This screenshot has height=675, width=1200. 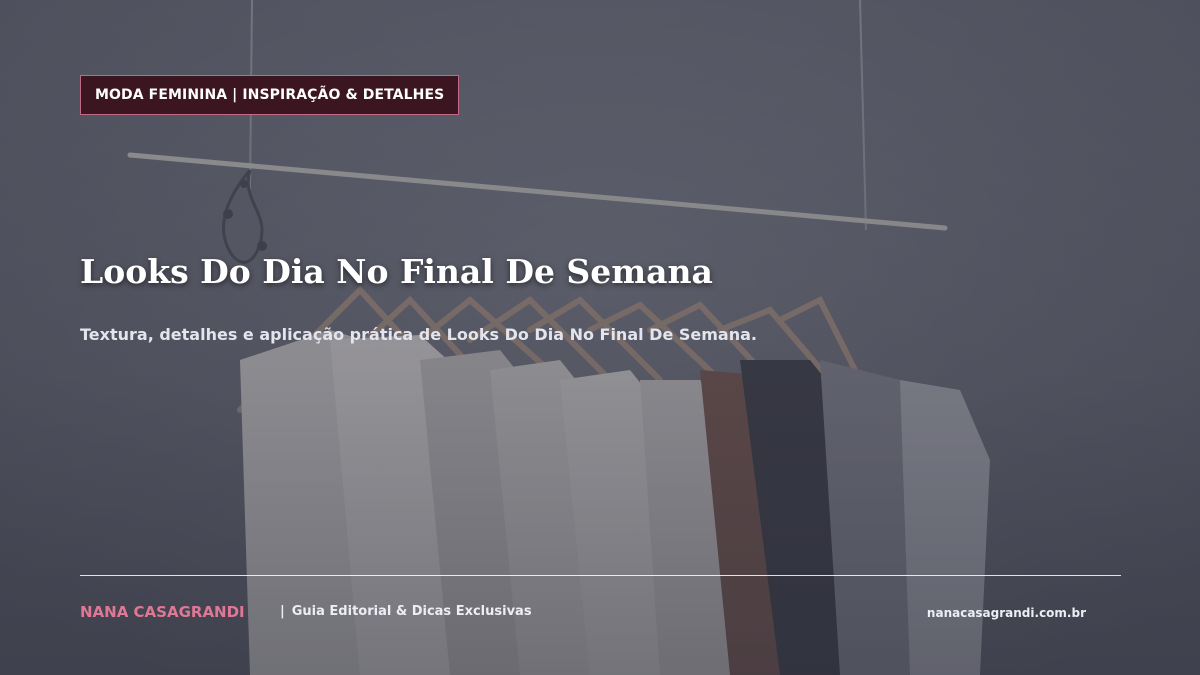 What do you see at coordinates (162, 612) in the screenshot?
I see `brand-name: NANA CASAGRANDI` at bounding box center [162, 612].